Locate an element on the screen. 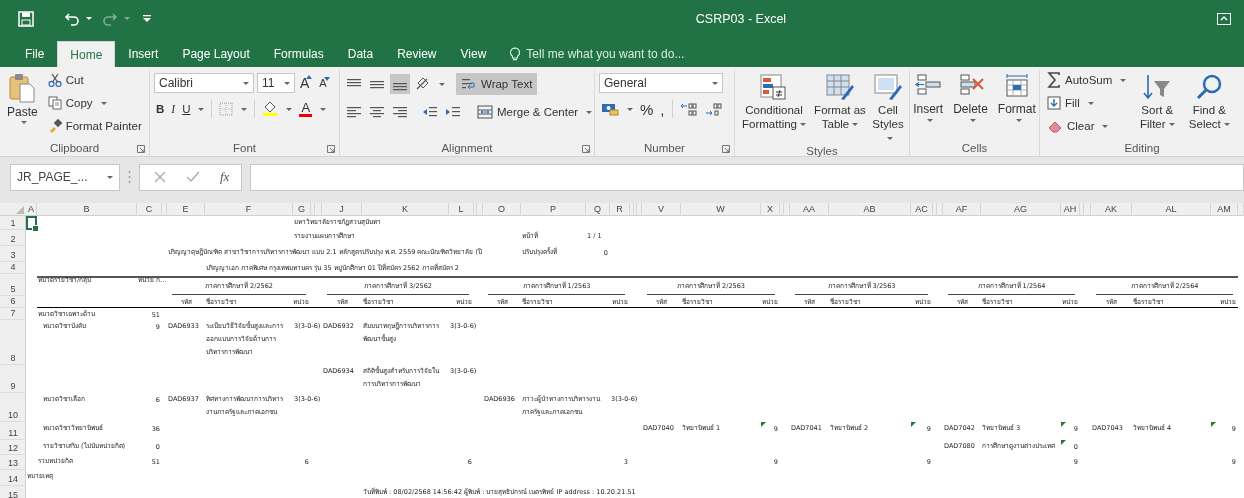 Image resolution: width=1244 pixels, height=498 pixels. ribbon-tab: View is located at coordinates (473, 54).